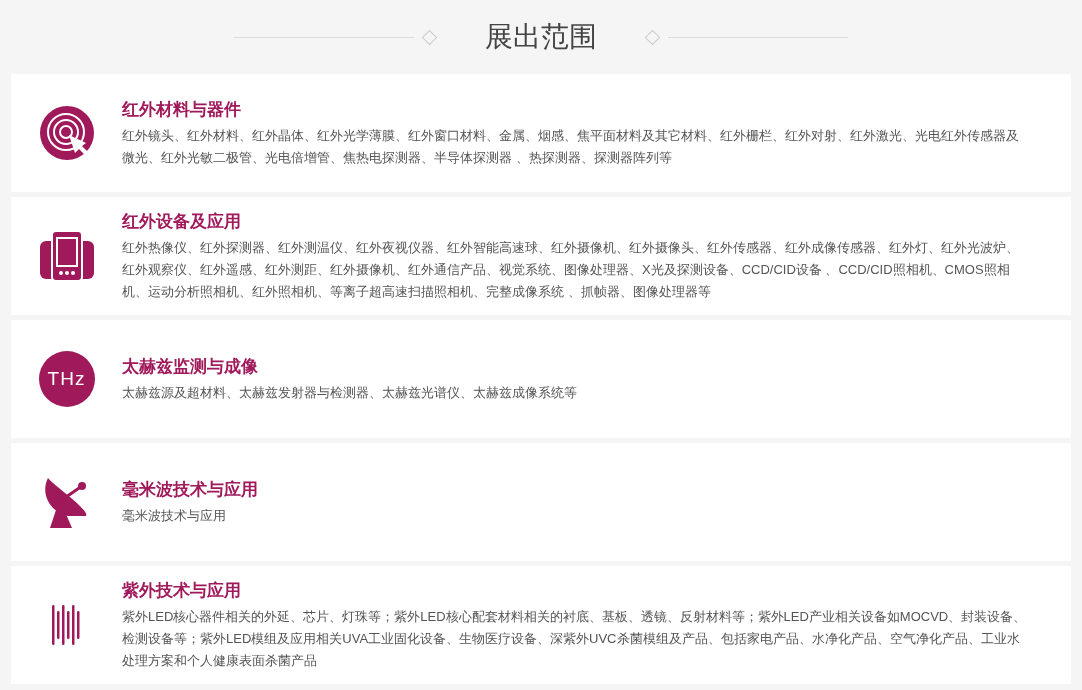 This screenshot has height=690, width=1082. I want to click on category-description: 红外热像仪、红外探测器、红外测温仪、红外夜视仪器、红外智能高速球、红外摄像机、红外摄像头、红外传感器、红外成像传感器、红外灯、红外光波炉、红外观察仪、红外遥感、红外测距、红外摄像机、红外通信产品、视觉系统、图像处理器、X光及探测设备、CCD/CID设备 、CCD/CID照相机、CMOS照相机、运动分析照相机、红外照相机、等离子超高速扫描照相机、完整成像系统 、抓帧器、图像处理器等, so click(571, 269).